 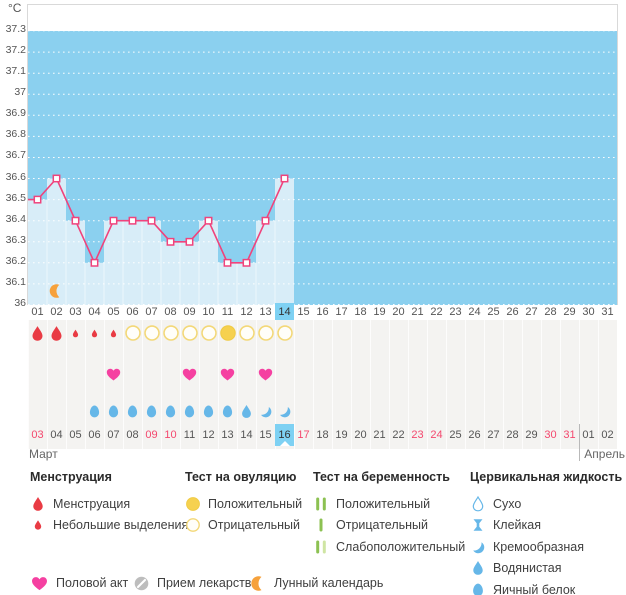 What do you see at coordinates (341, 311) in the screenshot?
I see `cycle-day-cell: 17` at bounding box center [341, 311].